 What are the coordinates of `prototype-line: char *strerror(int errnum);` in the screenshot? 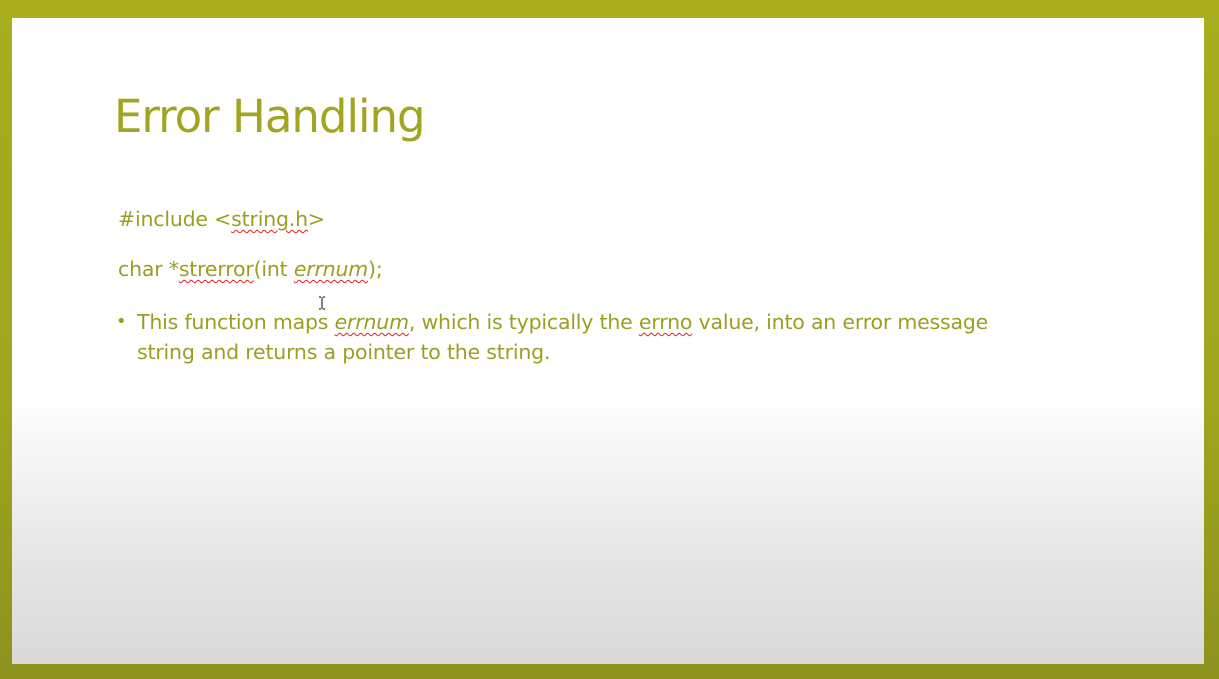 It's located at (250, 269).